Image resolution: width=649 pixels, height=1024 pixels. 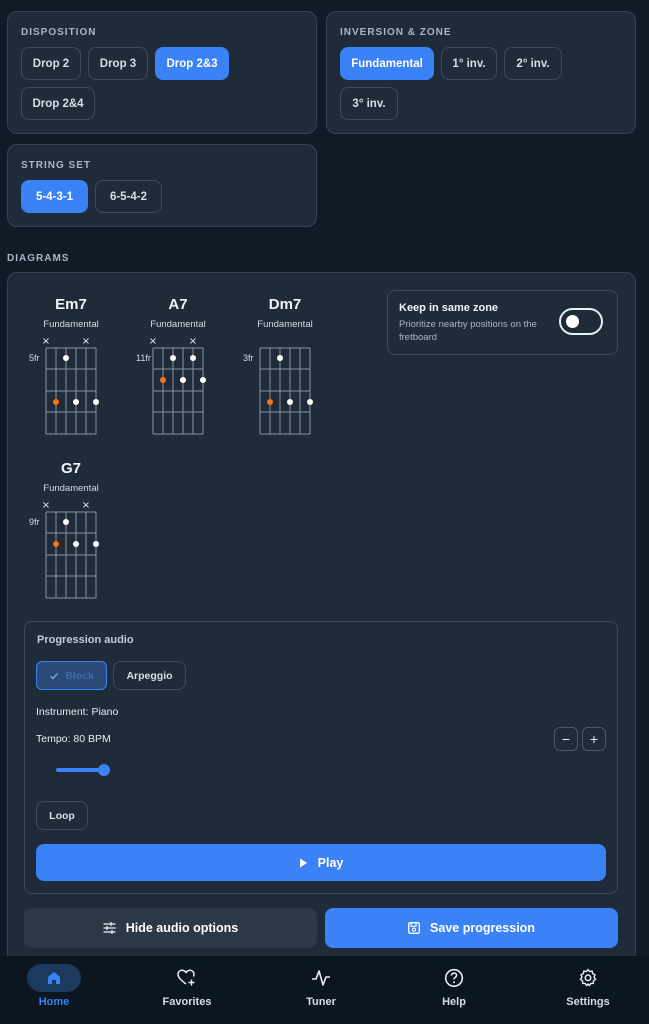 I want to click on chip-5431: 5-4-3-1, so click(x=54, y=196).